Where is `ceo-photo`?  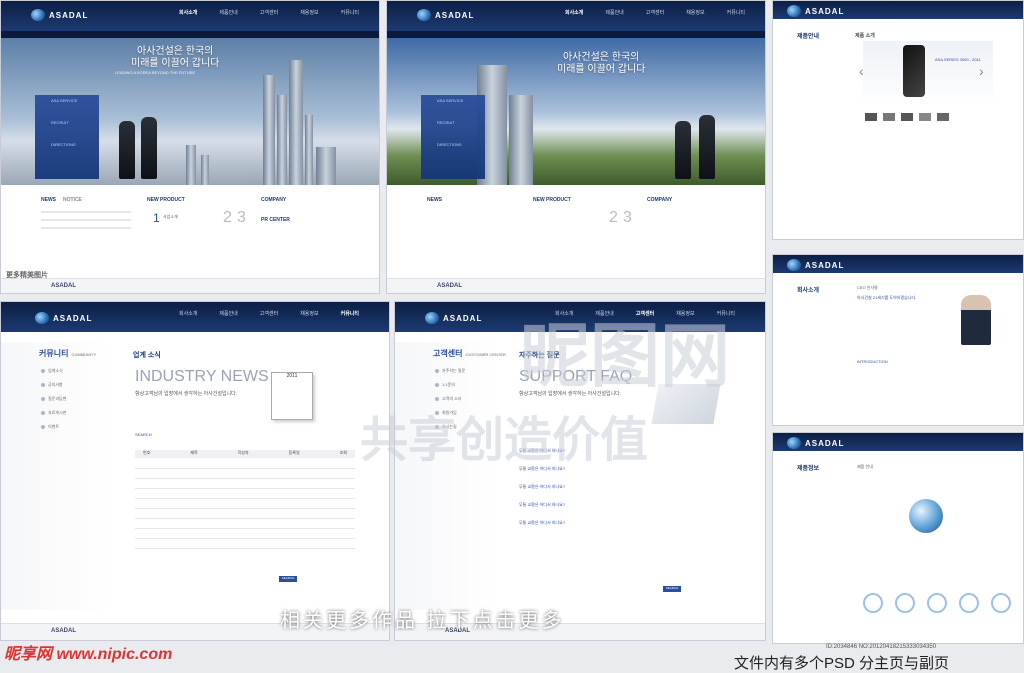
ceo-photo is located at coordinates (976, 320).